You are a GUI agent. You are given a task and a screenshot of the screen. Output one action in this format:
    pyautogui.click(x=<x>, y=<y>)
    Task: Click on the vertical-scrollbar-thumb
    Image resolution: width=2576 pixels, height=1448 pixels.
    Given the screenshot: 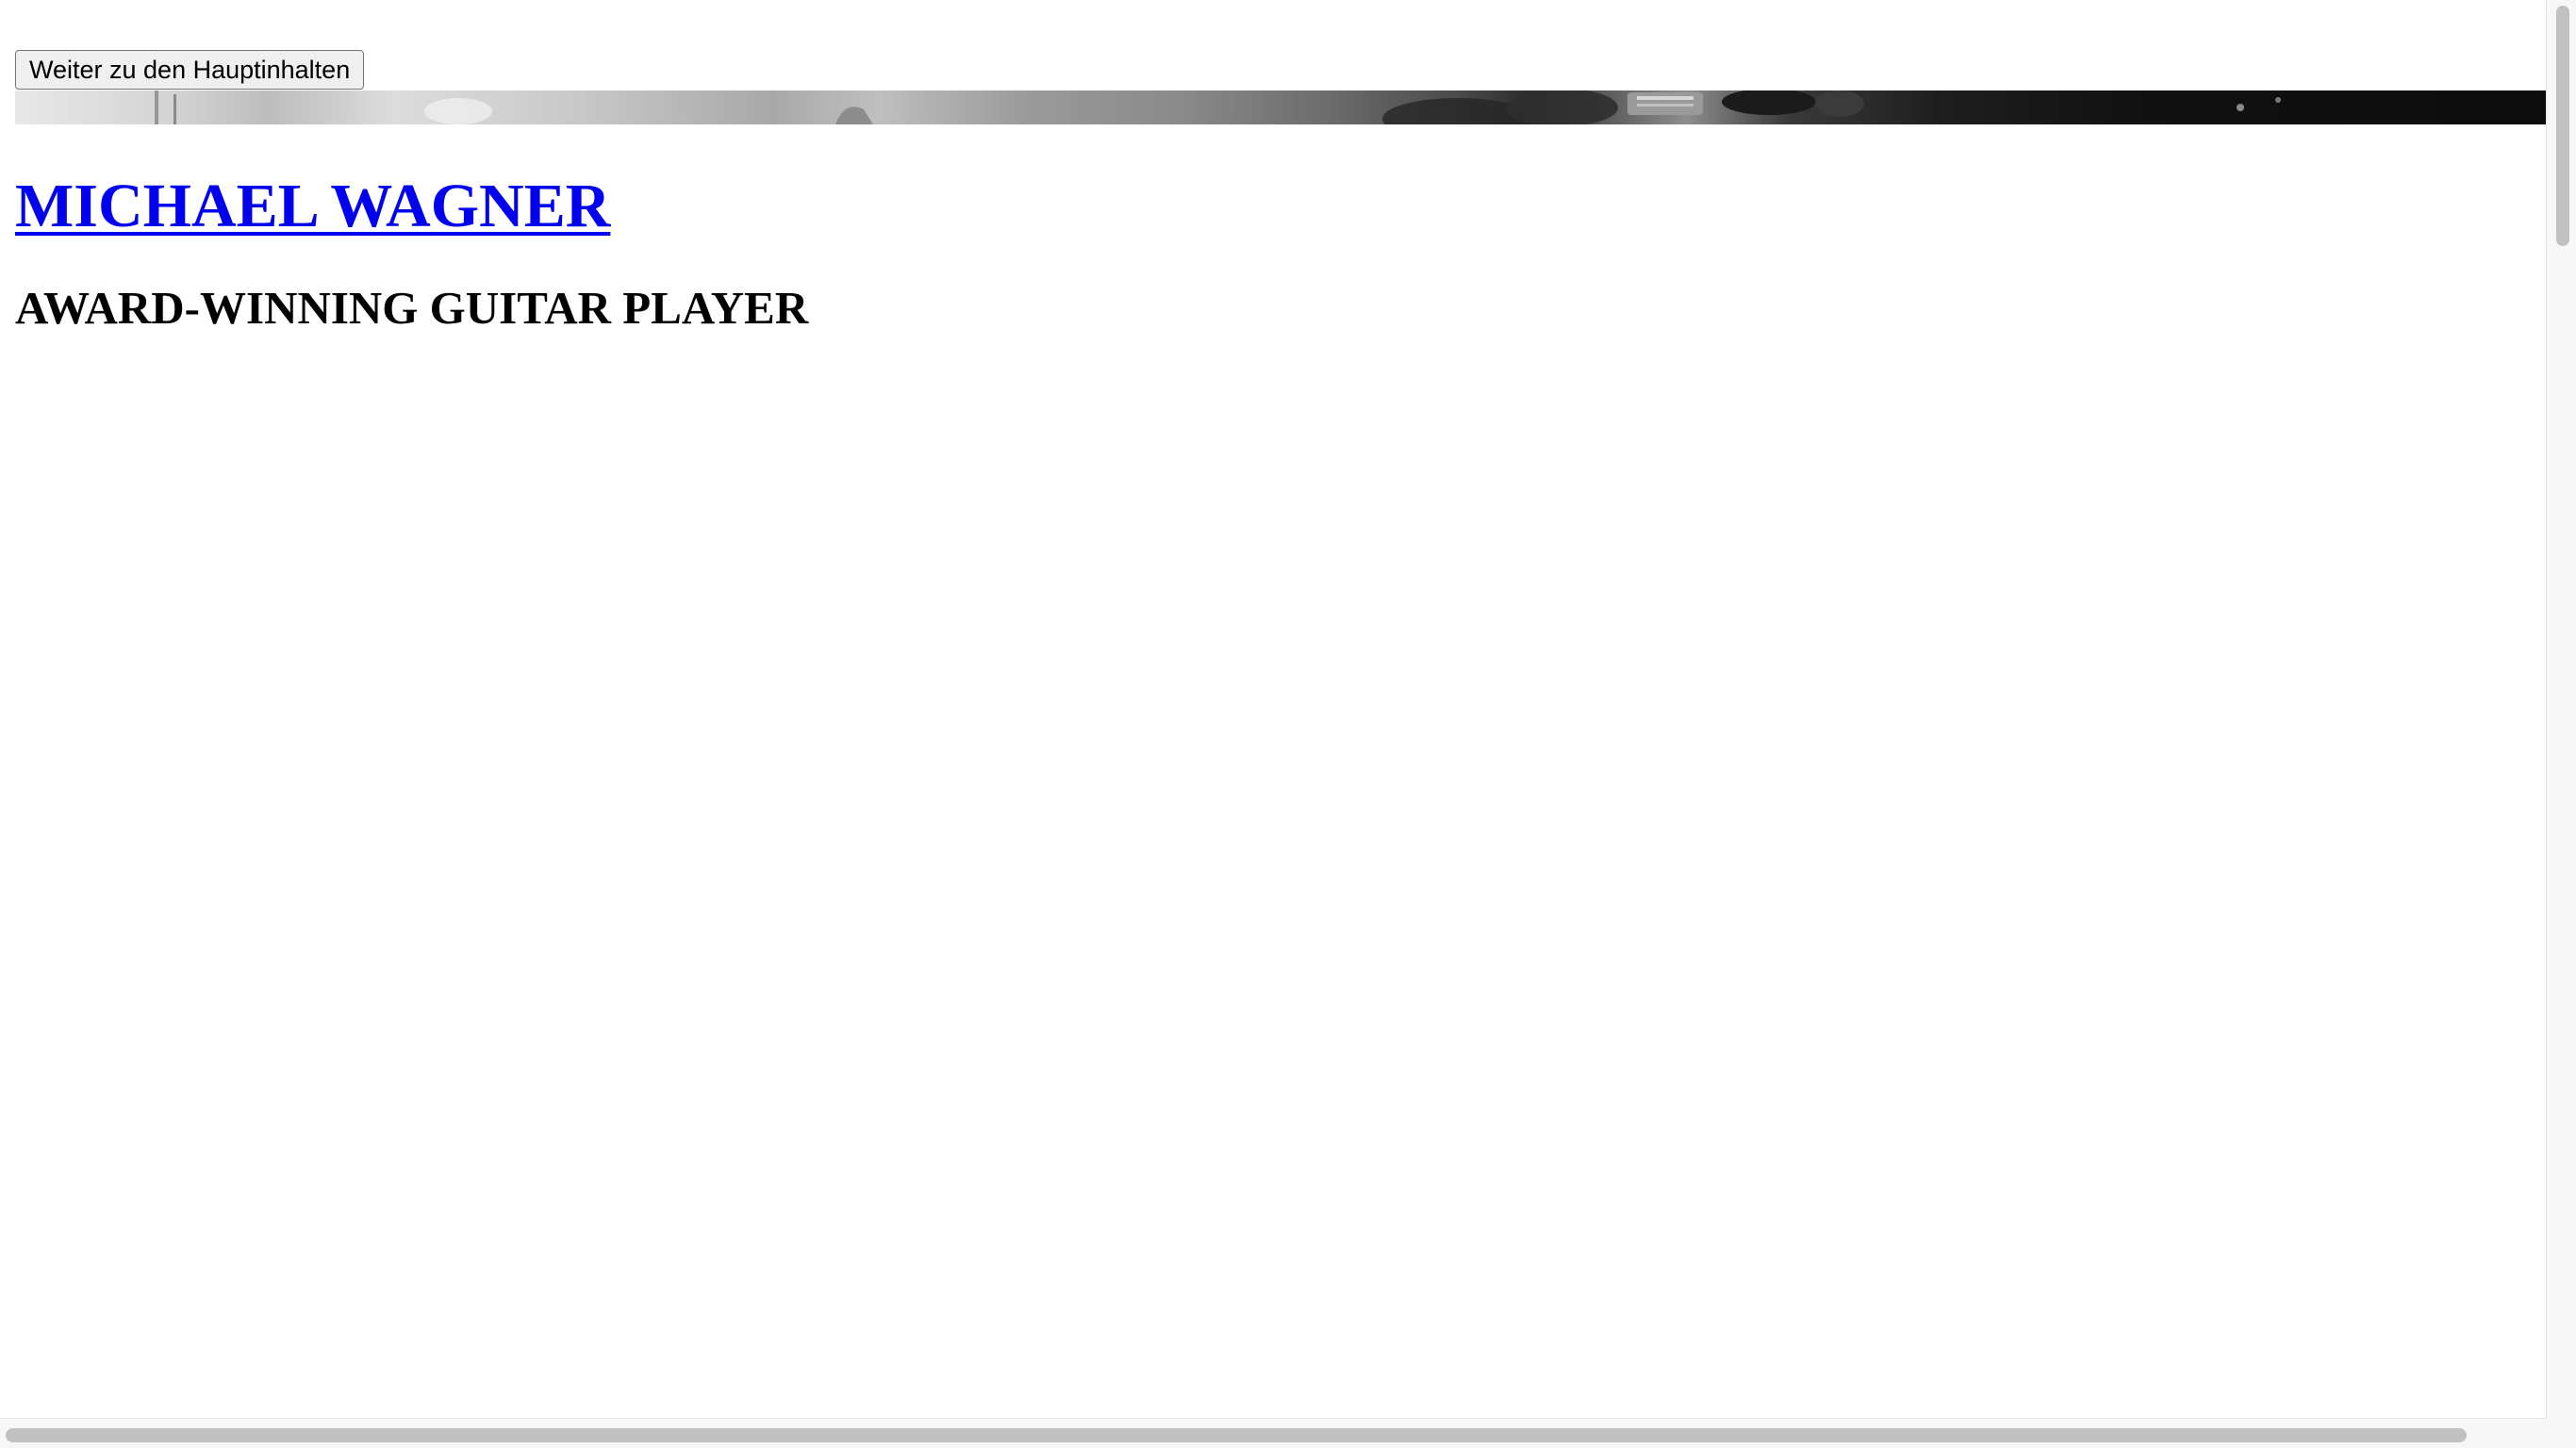 What is the action you would take?
    pyautogui.click(x=2562, y=126)
    